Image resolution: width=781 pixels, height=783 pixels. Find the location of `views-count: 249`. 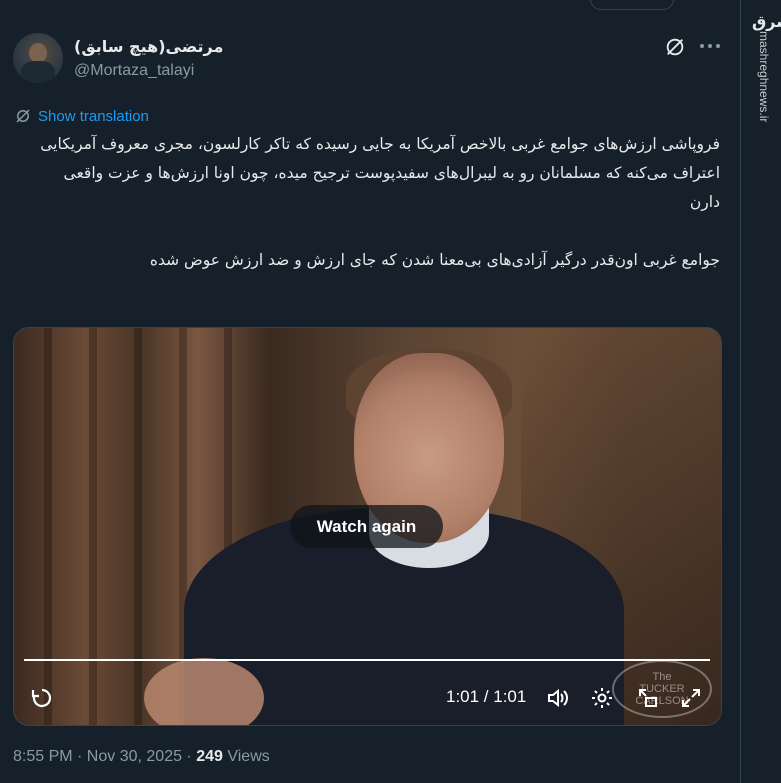

views-count: 249 is located at coordinates (209, 756).